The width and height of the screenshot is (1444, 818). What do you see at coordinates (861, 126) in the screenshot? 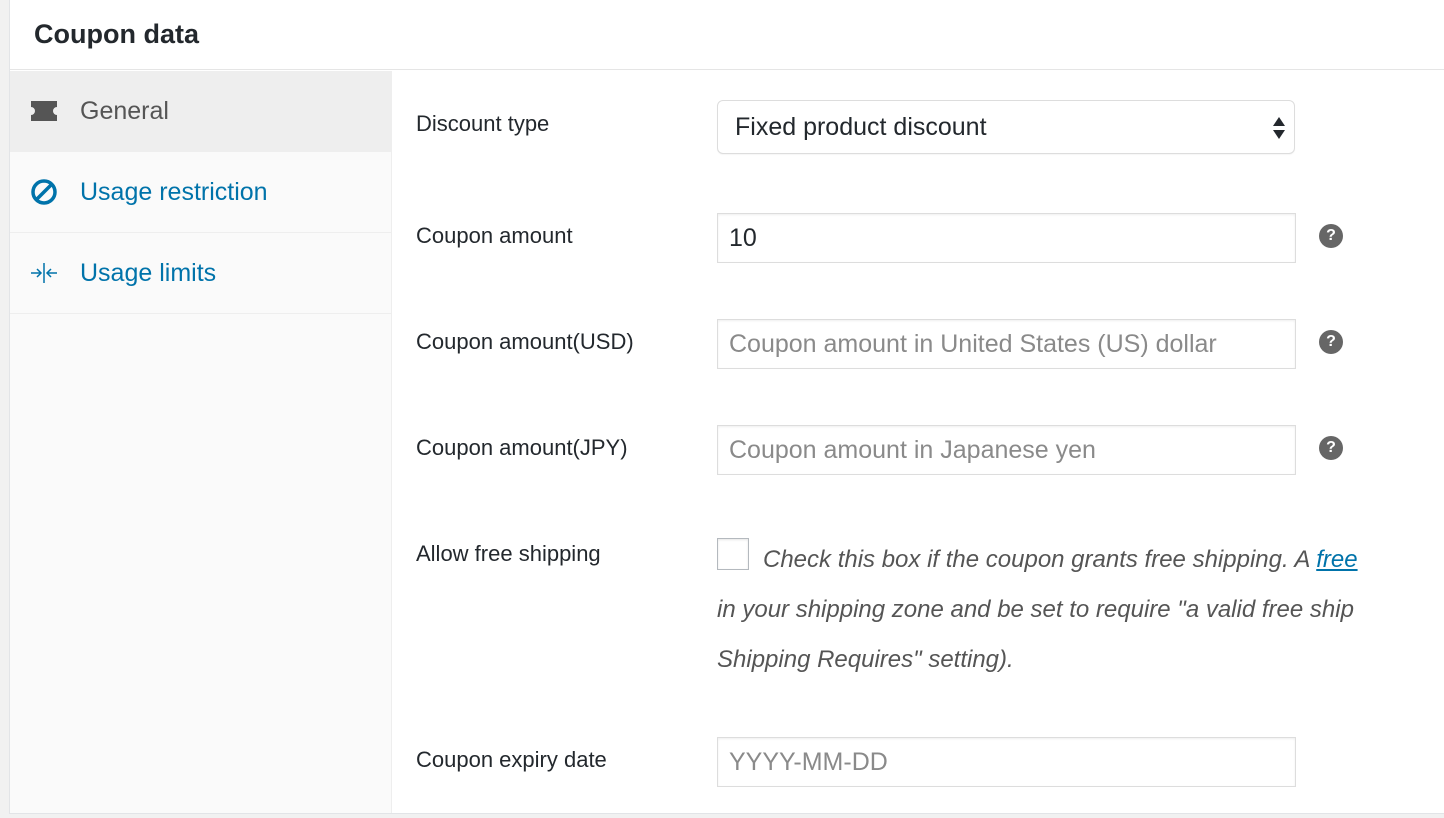
I see `discount-type-value: Fixed product discount` at bounding box center [861, 126].